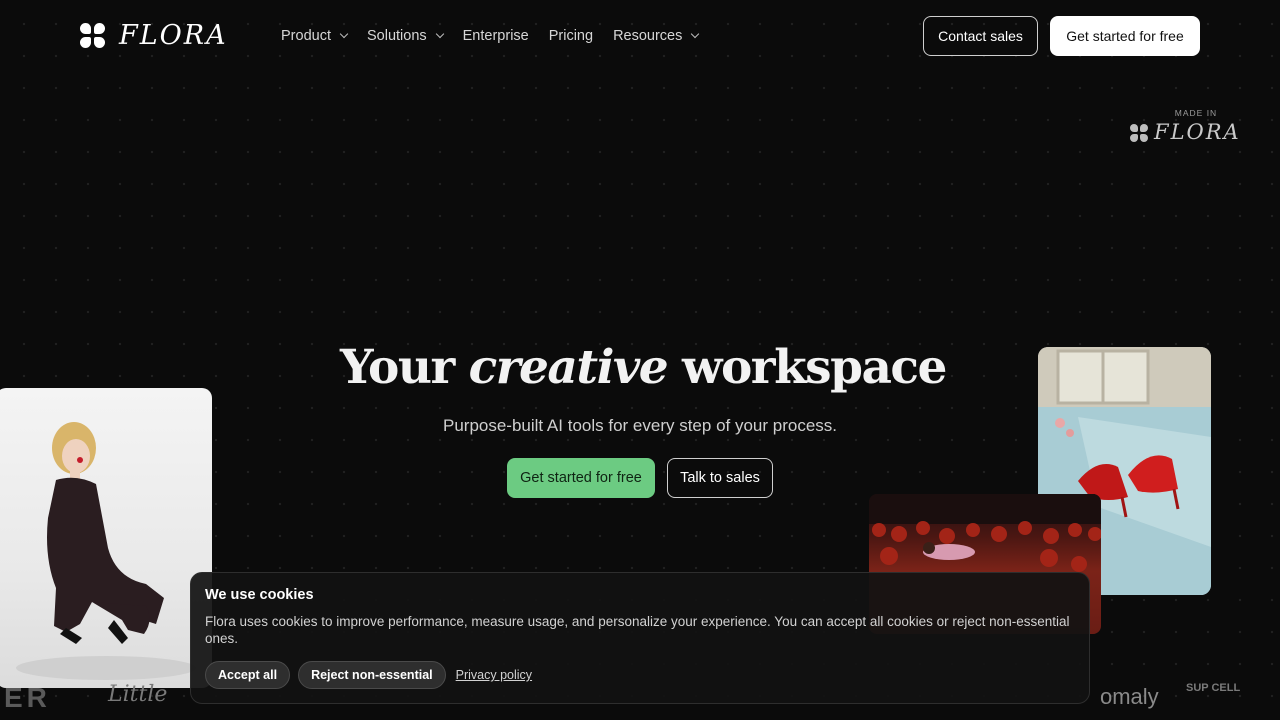 The height and width of the screenshot is (720, 1280). I want to click on get-started-button: Get started for free, so click(1125, 36).